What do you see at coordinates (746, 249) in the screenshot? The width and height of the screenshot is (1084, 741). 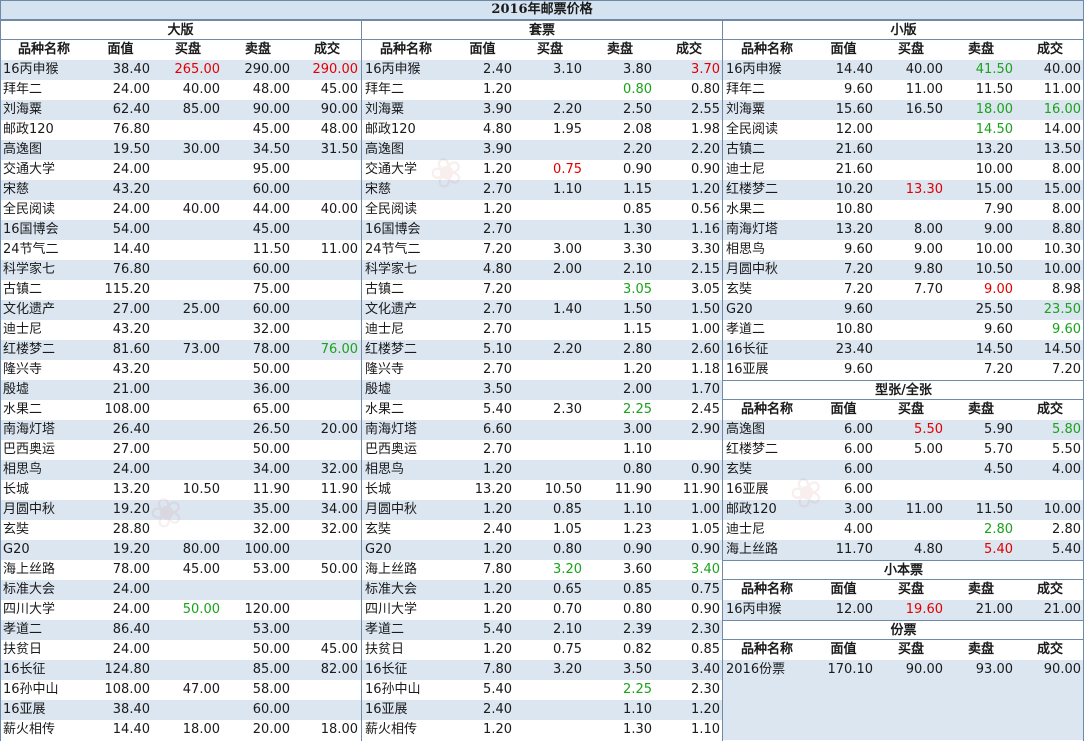 I see `item-name-cell: 相思鸟` at bounding box center [746, 249].